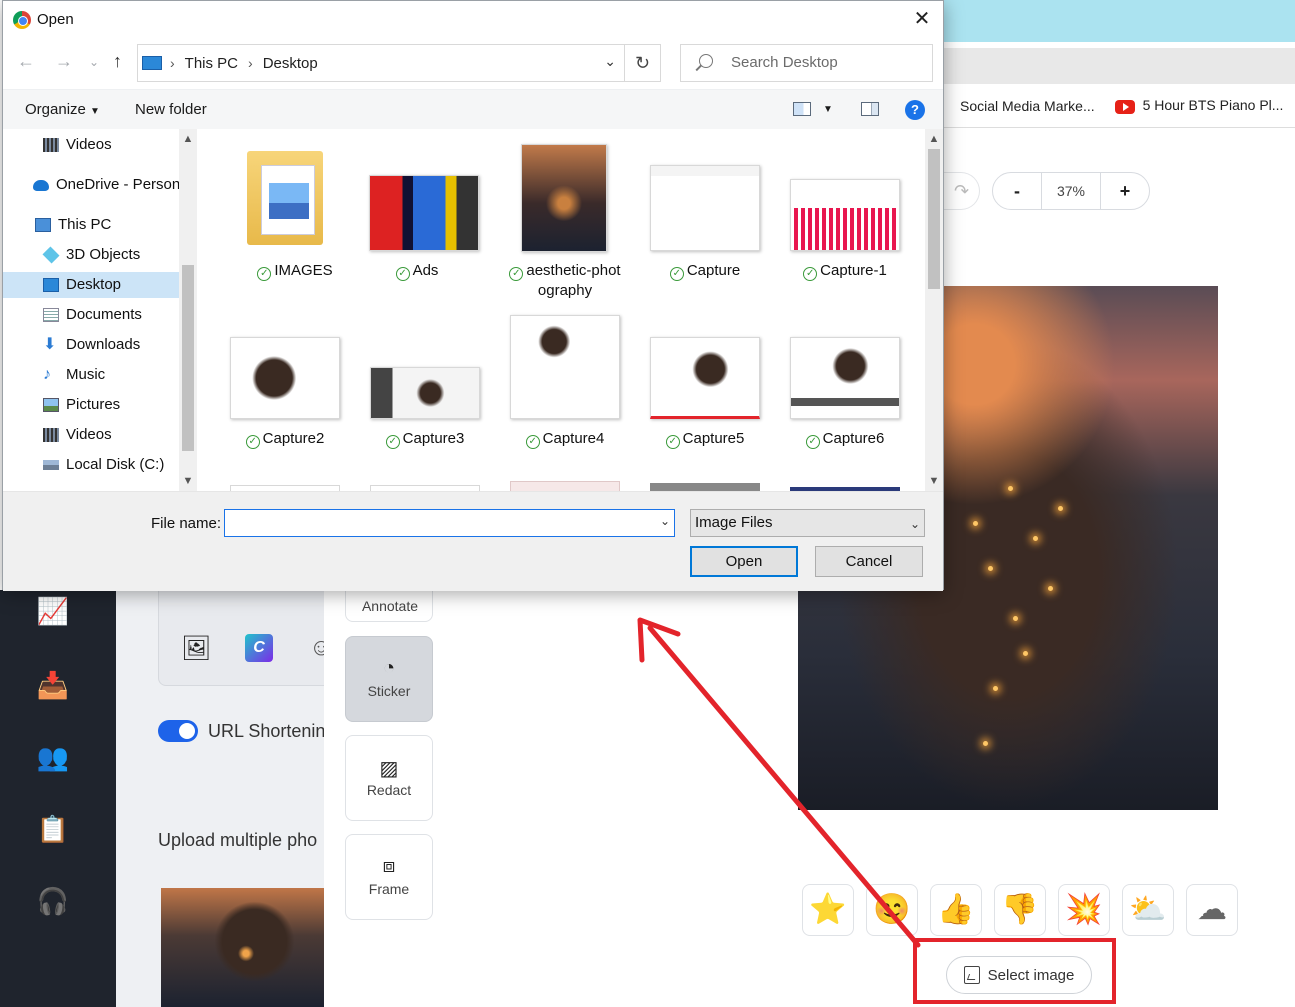 The image size is (1295, 1007). I want to click on files-scrollbar: ▲ ▼, so click(934, 310).